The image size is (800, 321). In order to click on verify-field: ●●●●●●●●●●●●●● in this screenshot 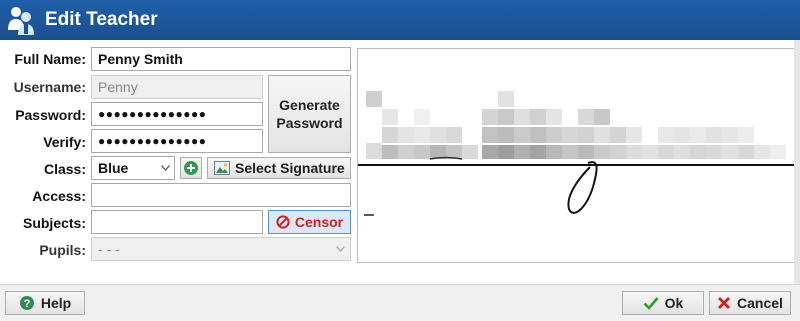, I will do `click(177, 141)`.